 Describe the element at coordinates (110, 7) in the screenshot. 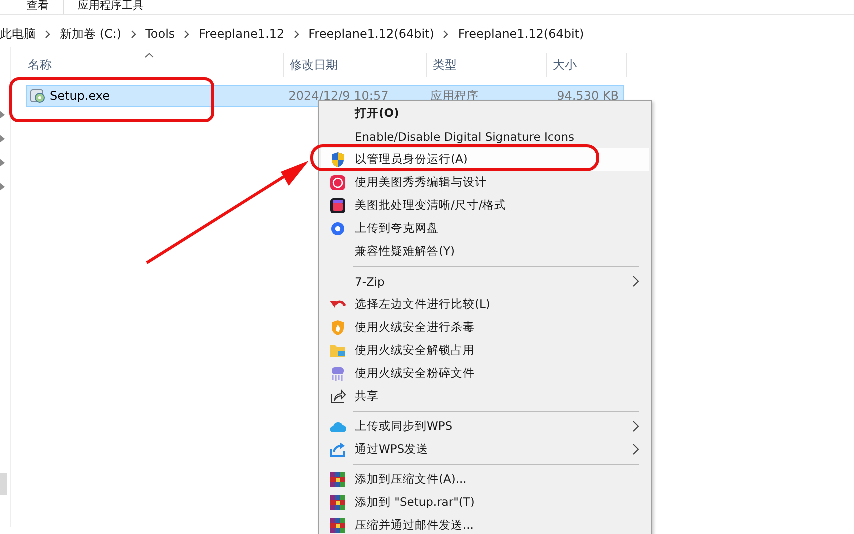

I see `ribbon-tab: 应用程序工具` at that location.